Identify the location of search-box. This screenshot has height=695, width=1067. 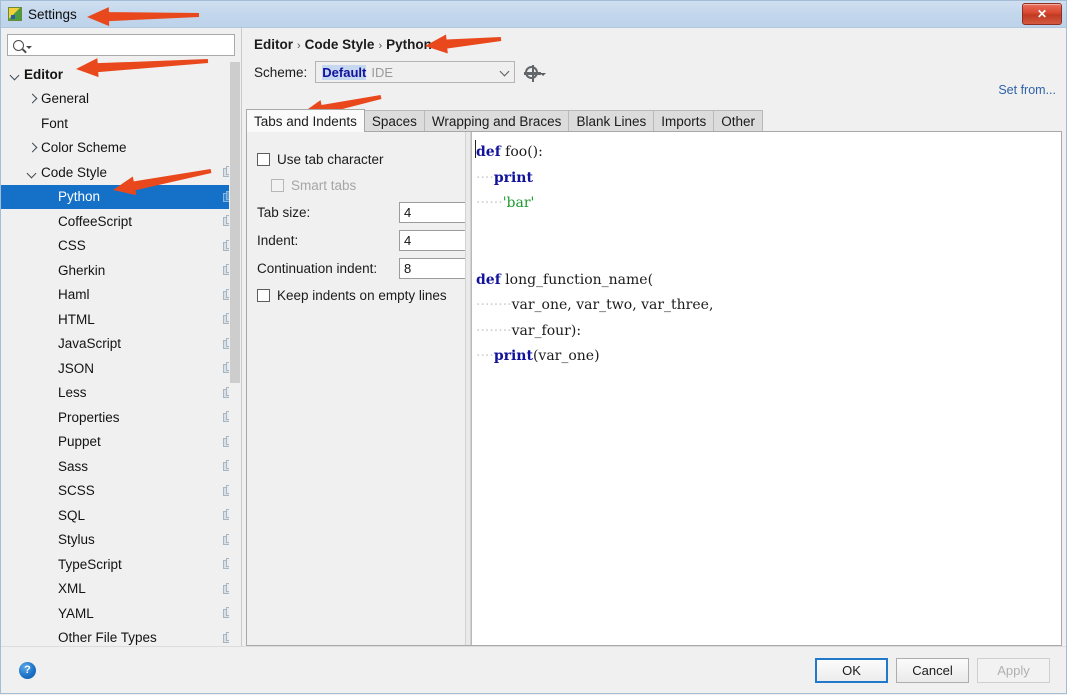
(121, 45).